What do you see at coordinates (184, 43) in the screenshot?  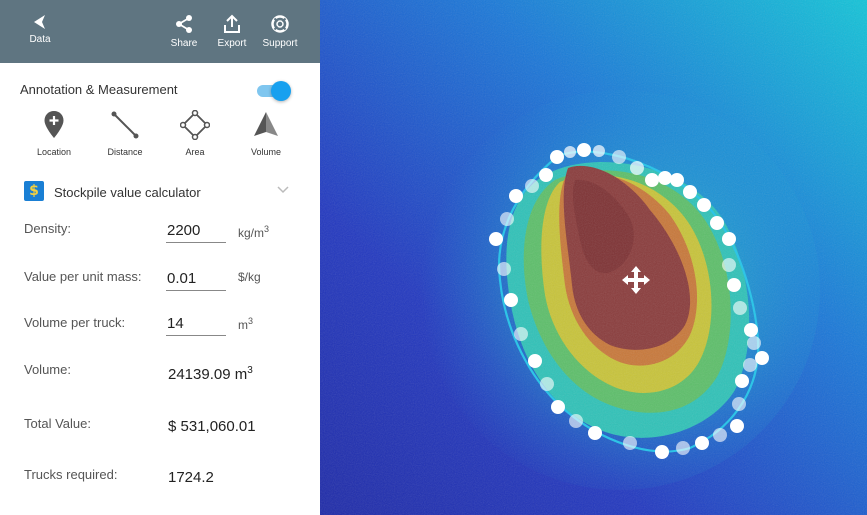 I see `share-label: Share` at bounding box center [184, 43].